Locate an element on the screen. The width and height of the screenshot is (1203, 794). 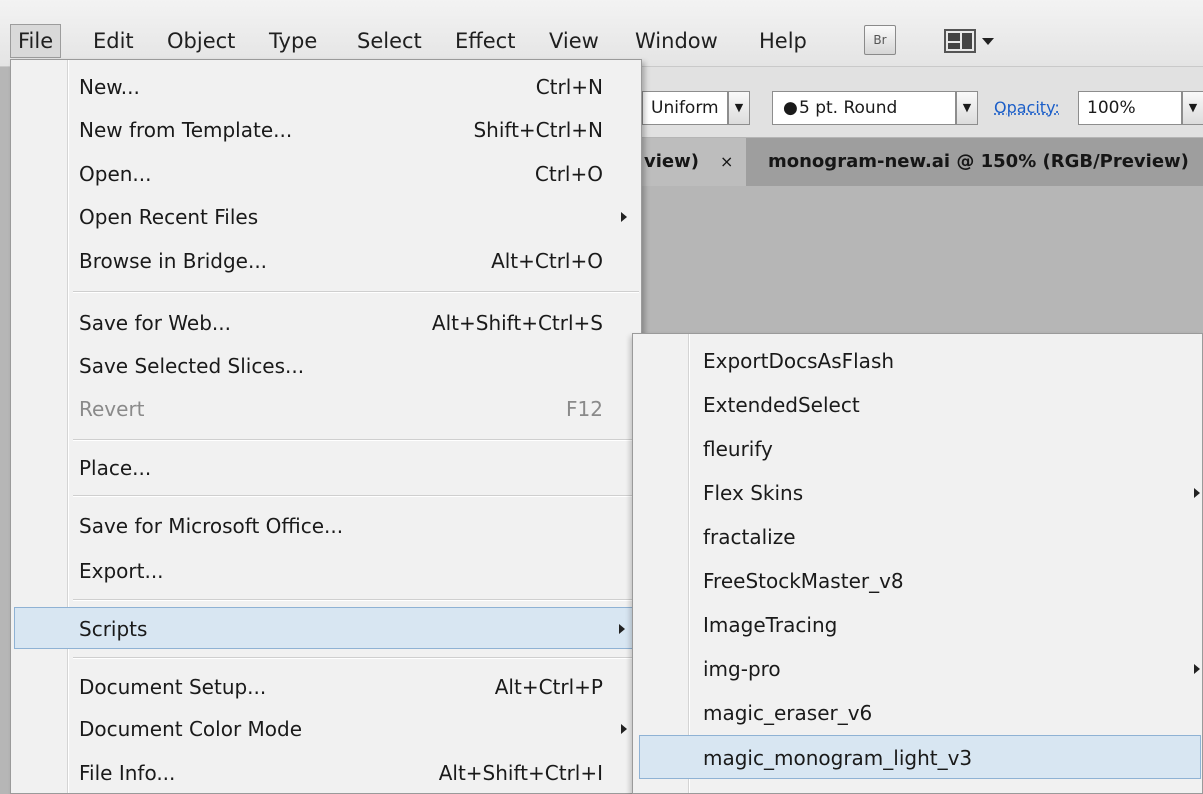
document-tab-active: monogram-new.ai @ 150% (RGB/Preview) is located at coordinates (985, 162).